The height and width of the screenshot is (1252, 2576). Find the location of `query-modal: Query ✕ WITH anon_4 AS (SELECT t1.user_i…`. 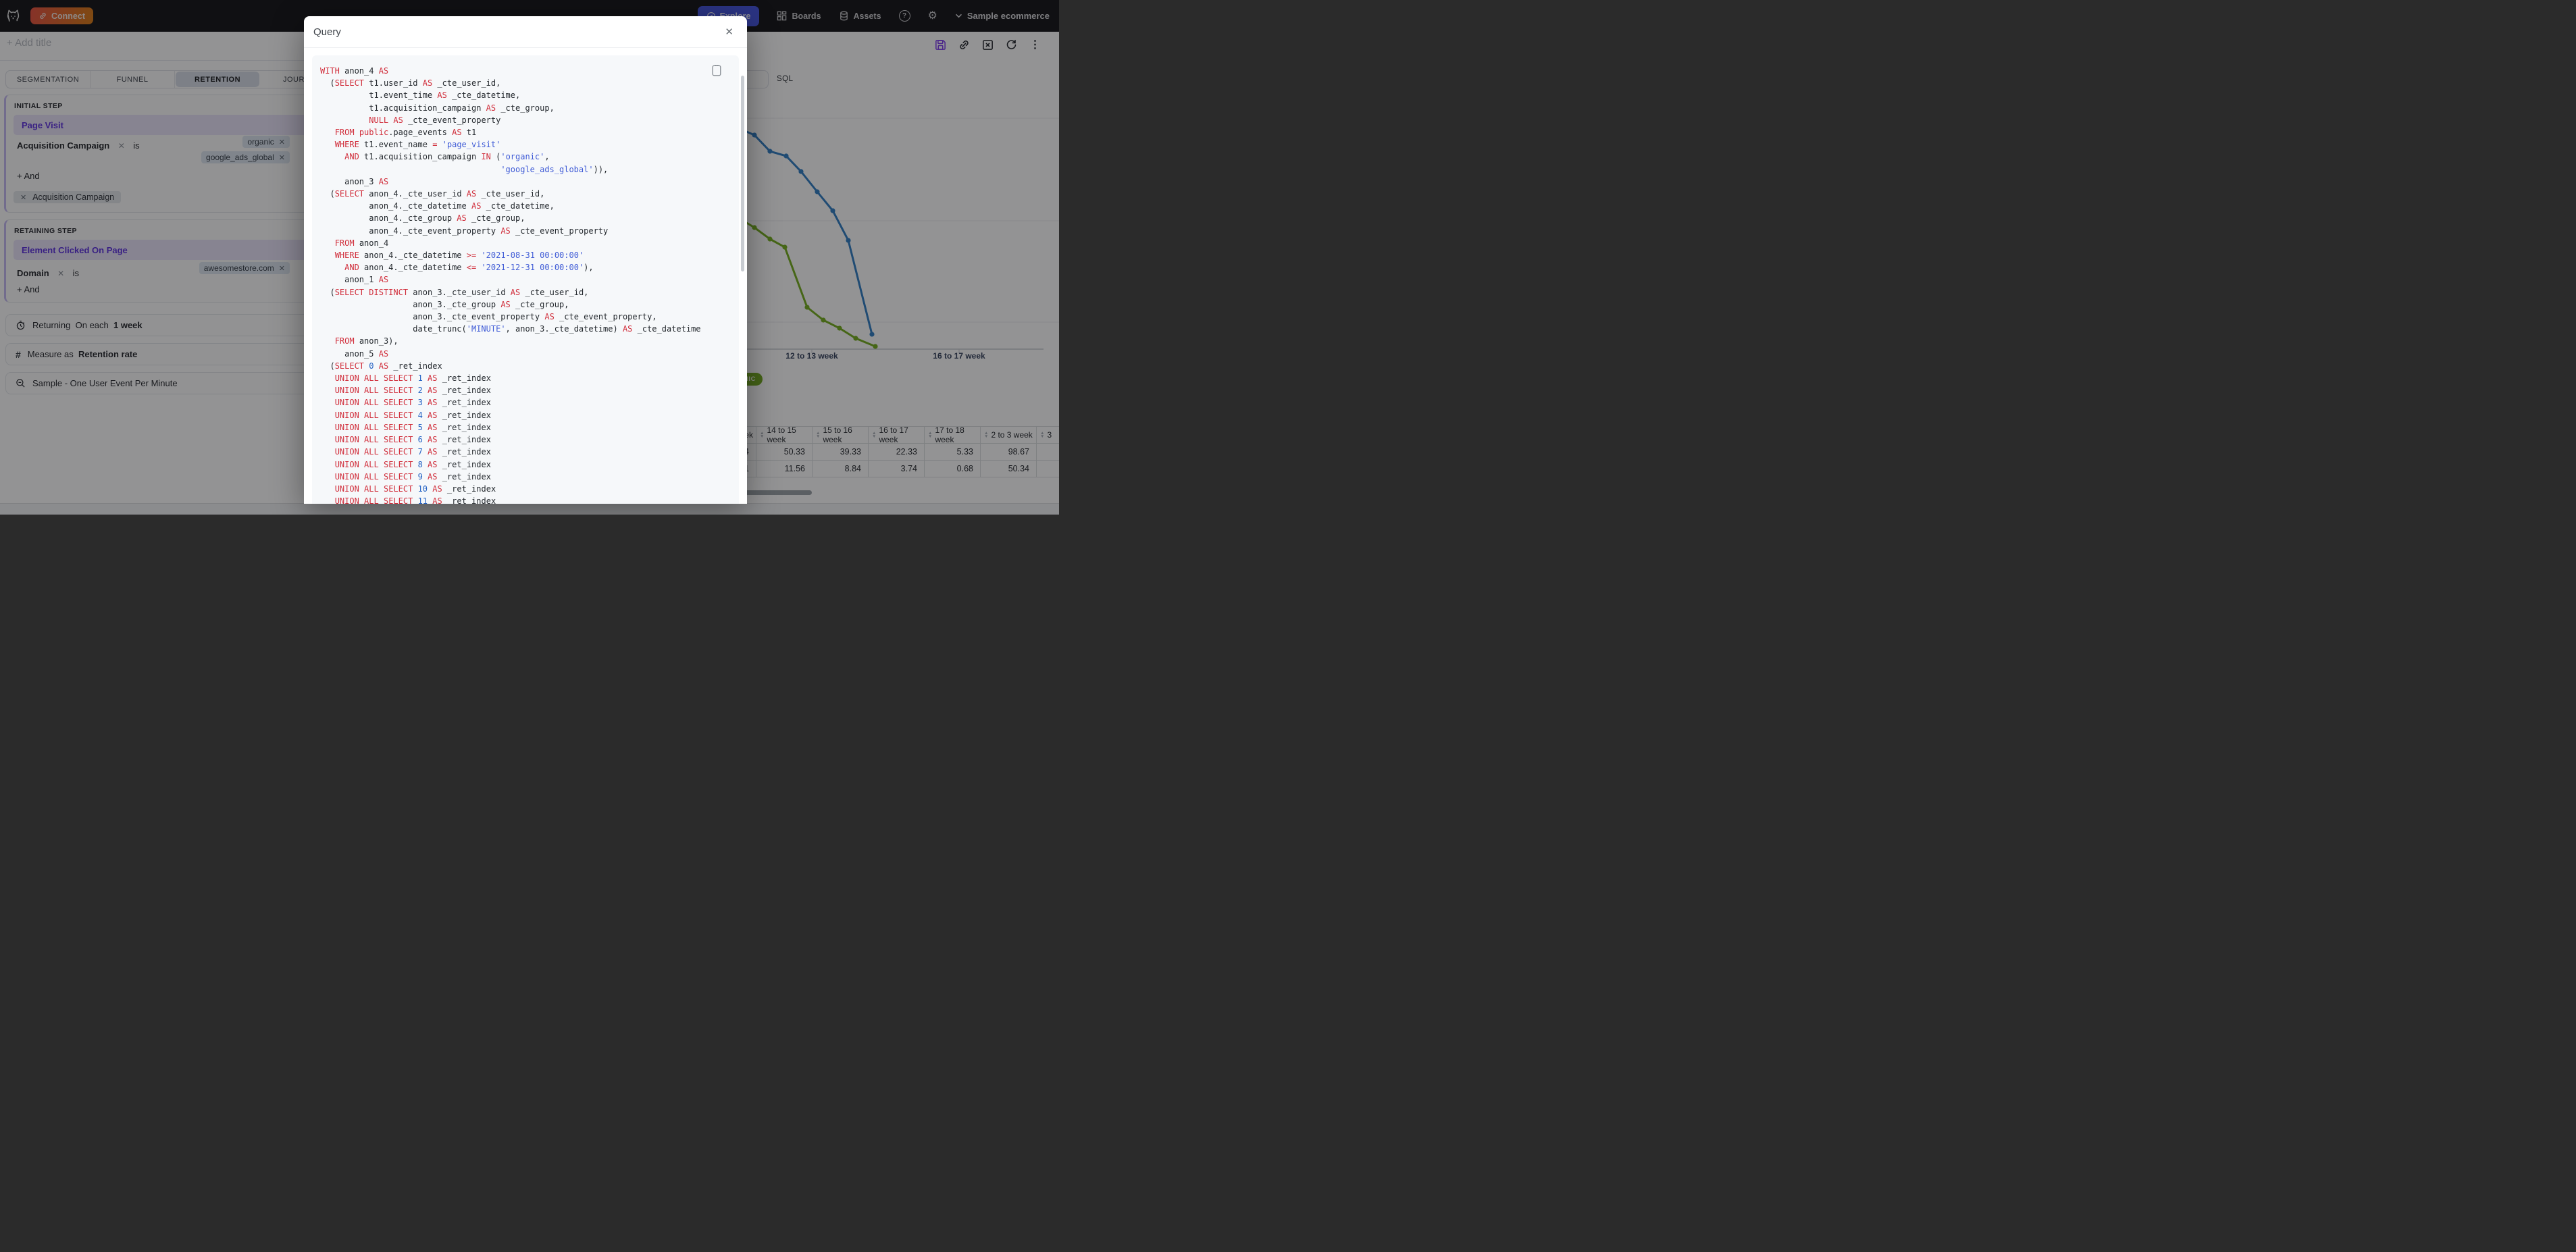

query-modal: Query ✕ WITH anon_4 AS (SELECT t1.user_i… is located at coordinates (525, 260).